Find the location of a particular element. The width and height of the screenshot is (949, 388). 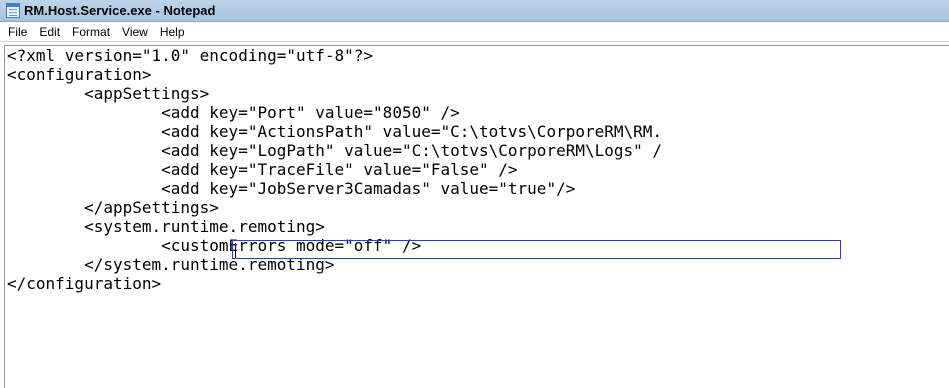

code-line-1: <?xml version="1.0" encoding="utf-8"?> is located at coordinates (190, 55).